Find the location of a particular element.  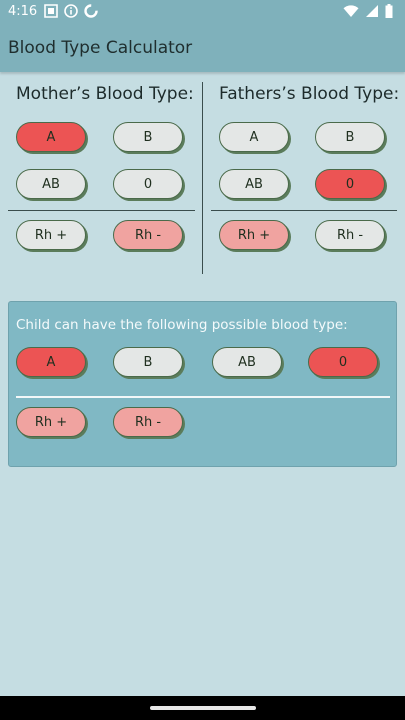

result-type-b: B is located at coordinates (148, 362).